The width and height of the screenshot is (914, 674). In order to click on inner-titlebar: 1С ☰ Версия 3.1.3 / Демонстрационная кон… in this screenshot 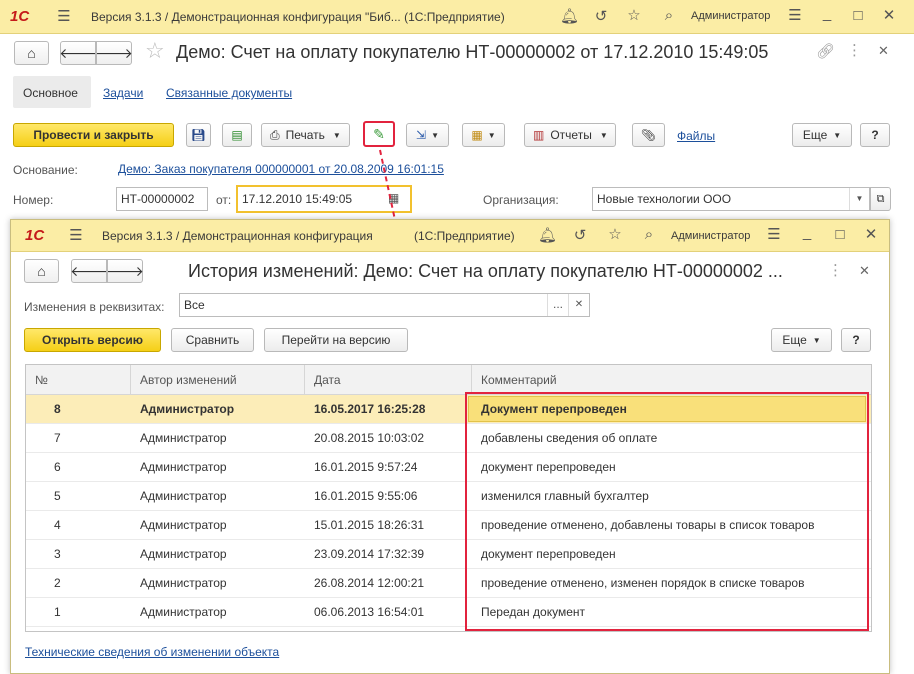, I will do `click(450, 236)`.